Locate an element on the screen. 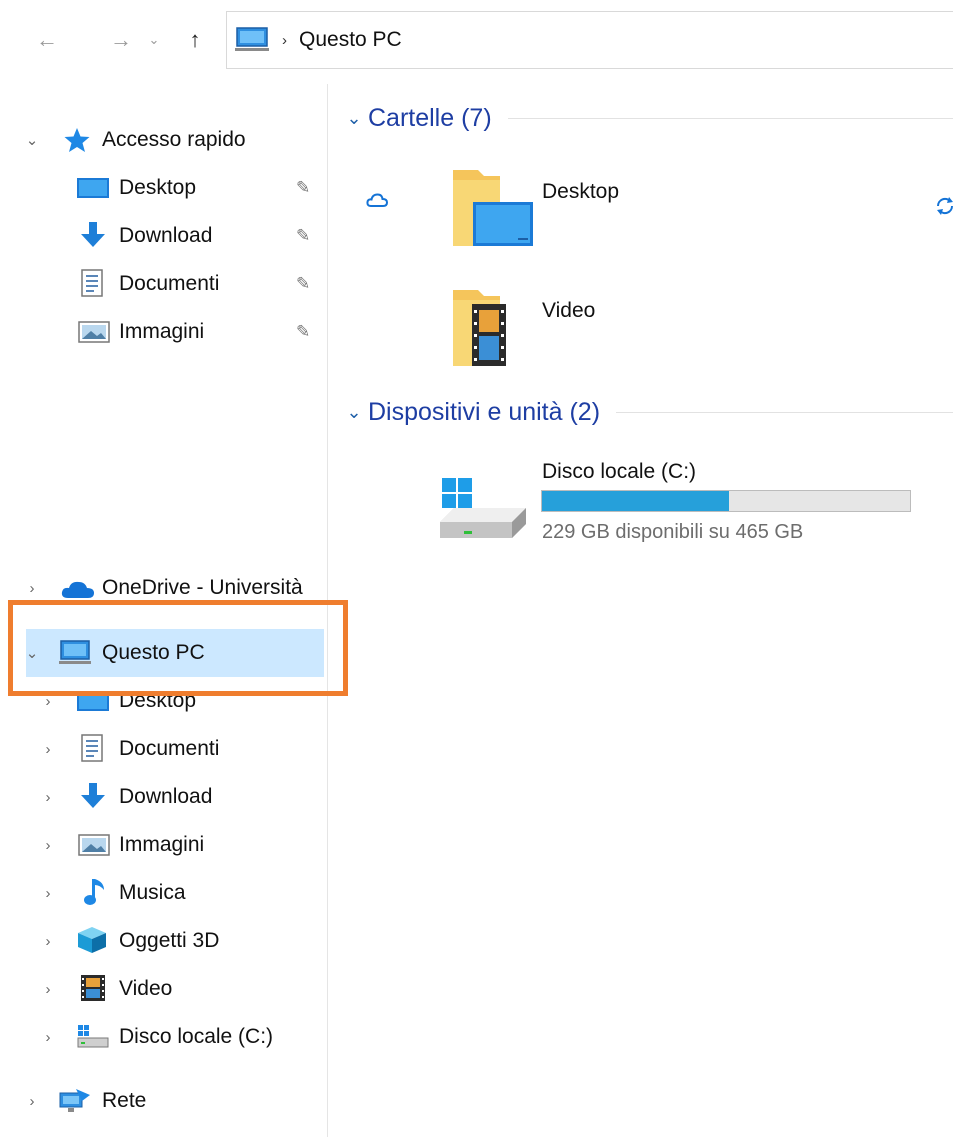 This screenshot has height=1137, width=953. arrow-right-icon: → is located at coordinates (121, 39).